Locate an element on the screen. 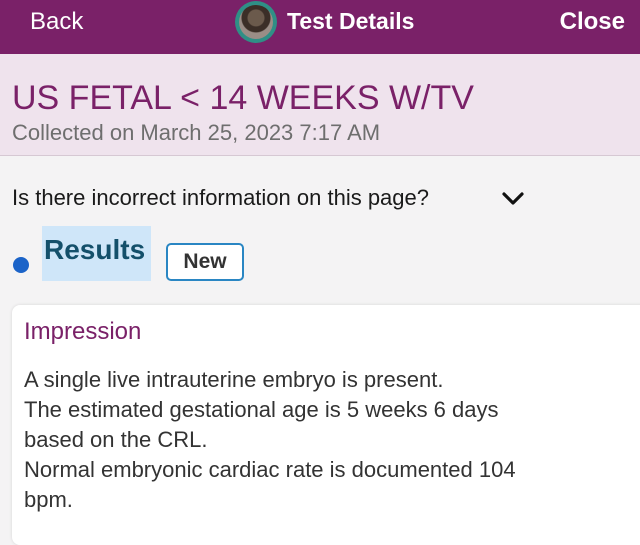  unread-dot is located at coordinates (21, 265).